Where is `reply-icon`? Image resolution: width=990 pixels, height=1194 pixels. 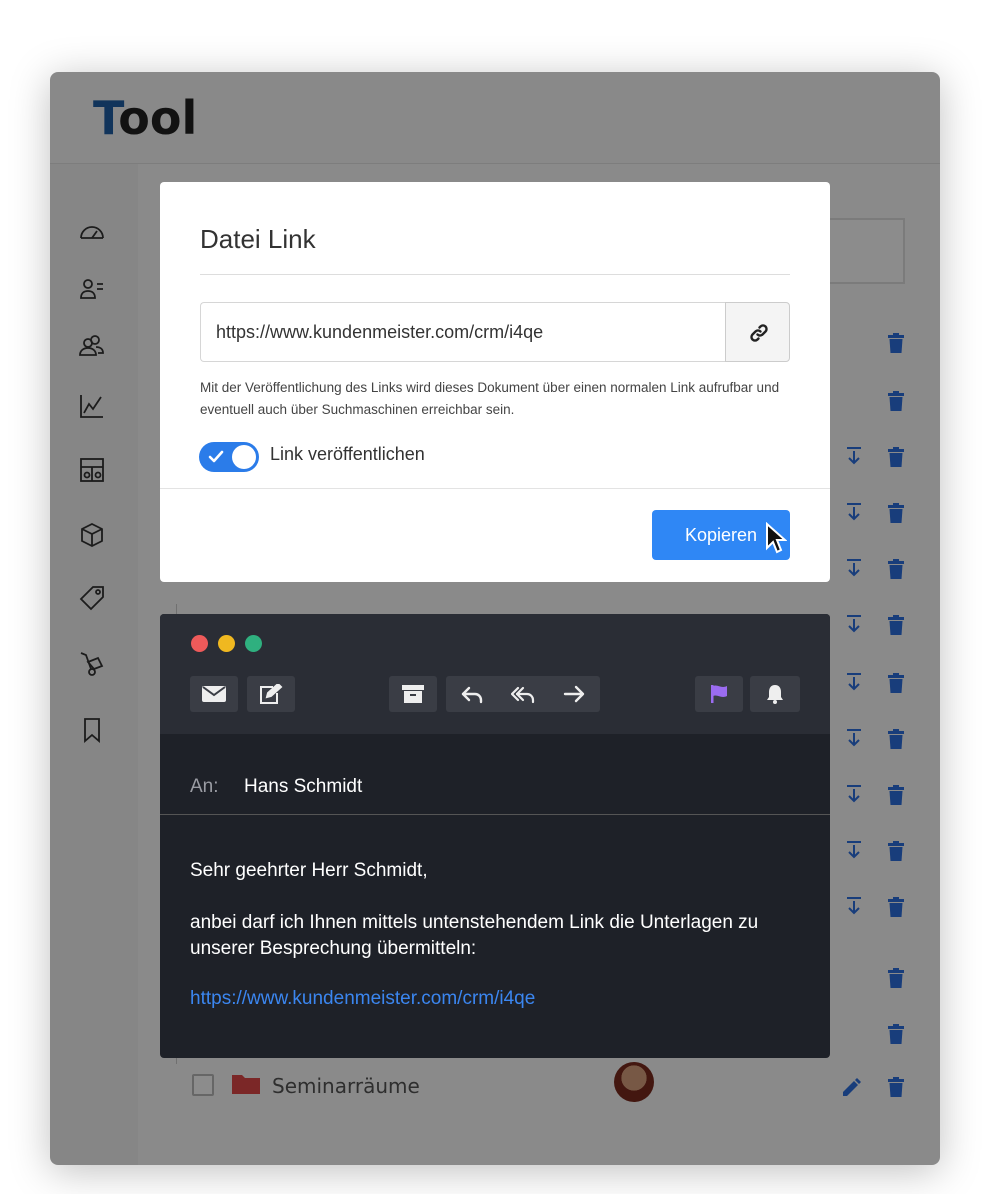 reply-icon is located at coordinates (472, 694).